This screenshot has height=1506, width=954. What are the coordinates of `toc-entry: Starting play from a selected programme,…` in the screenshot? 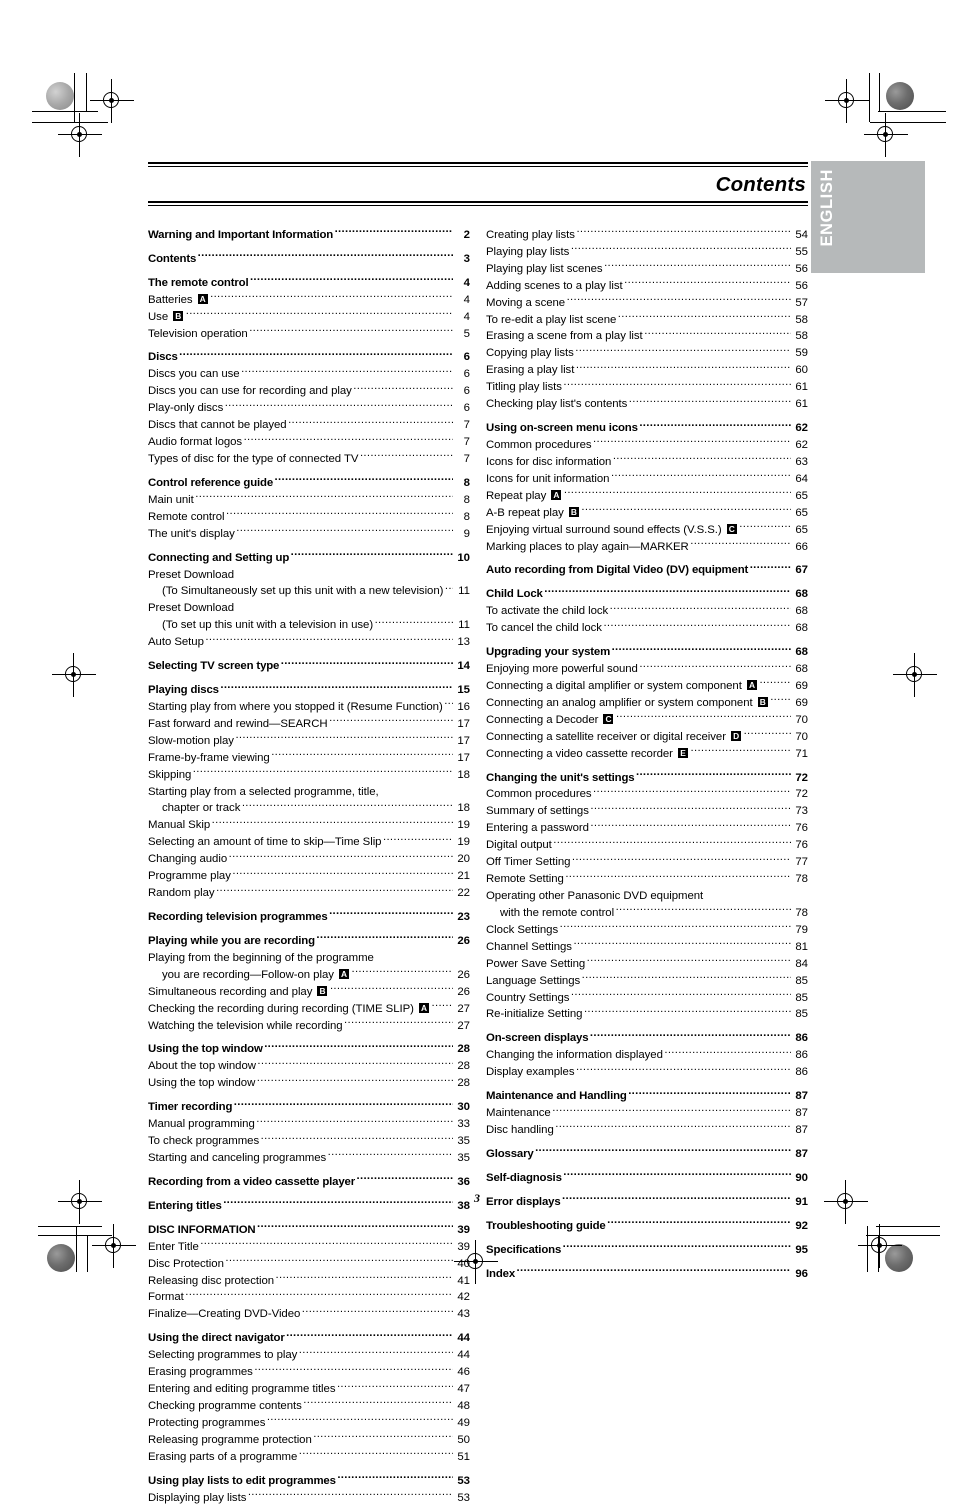 It's located at (309, 791).